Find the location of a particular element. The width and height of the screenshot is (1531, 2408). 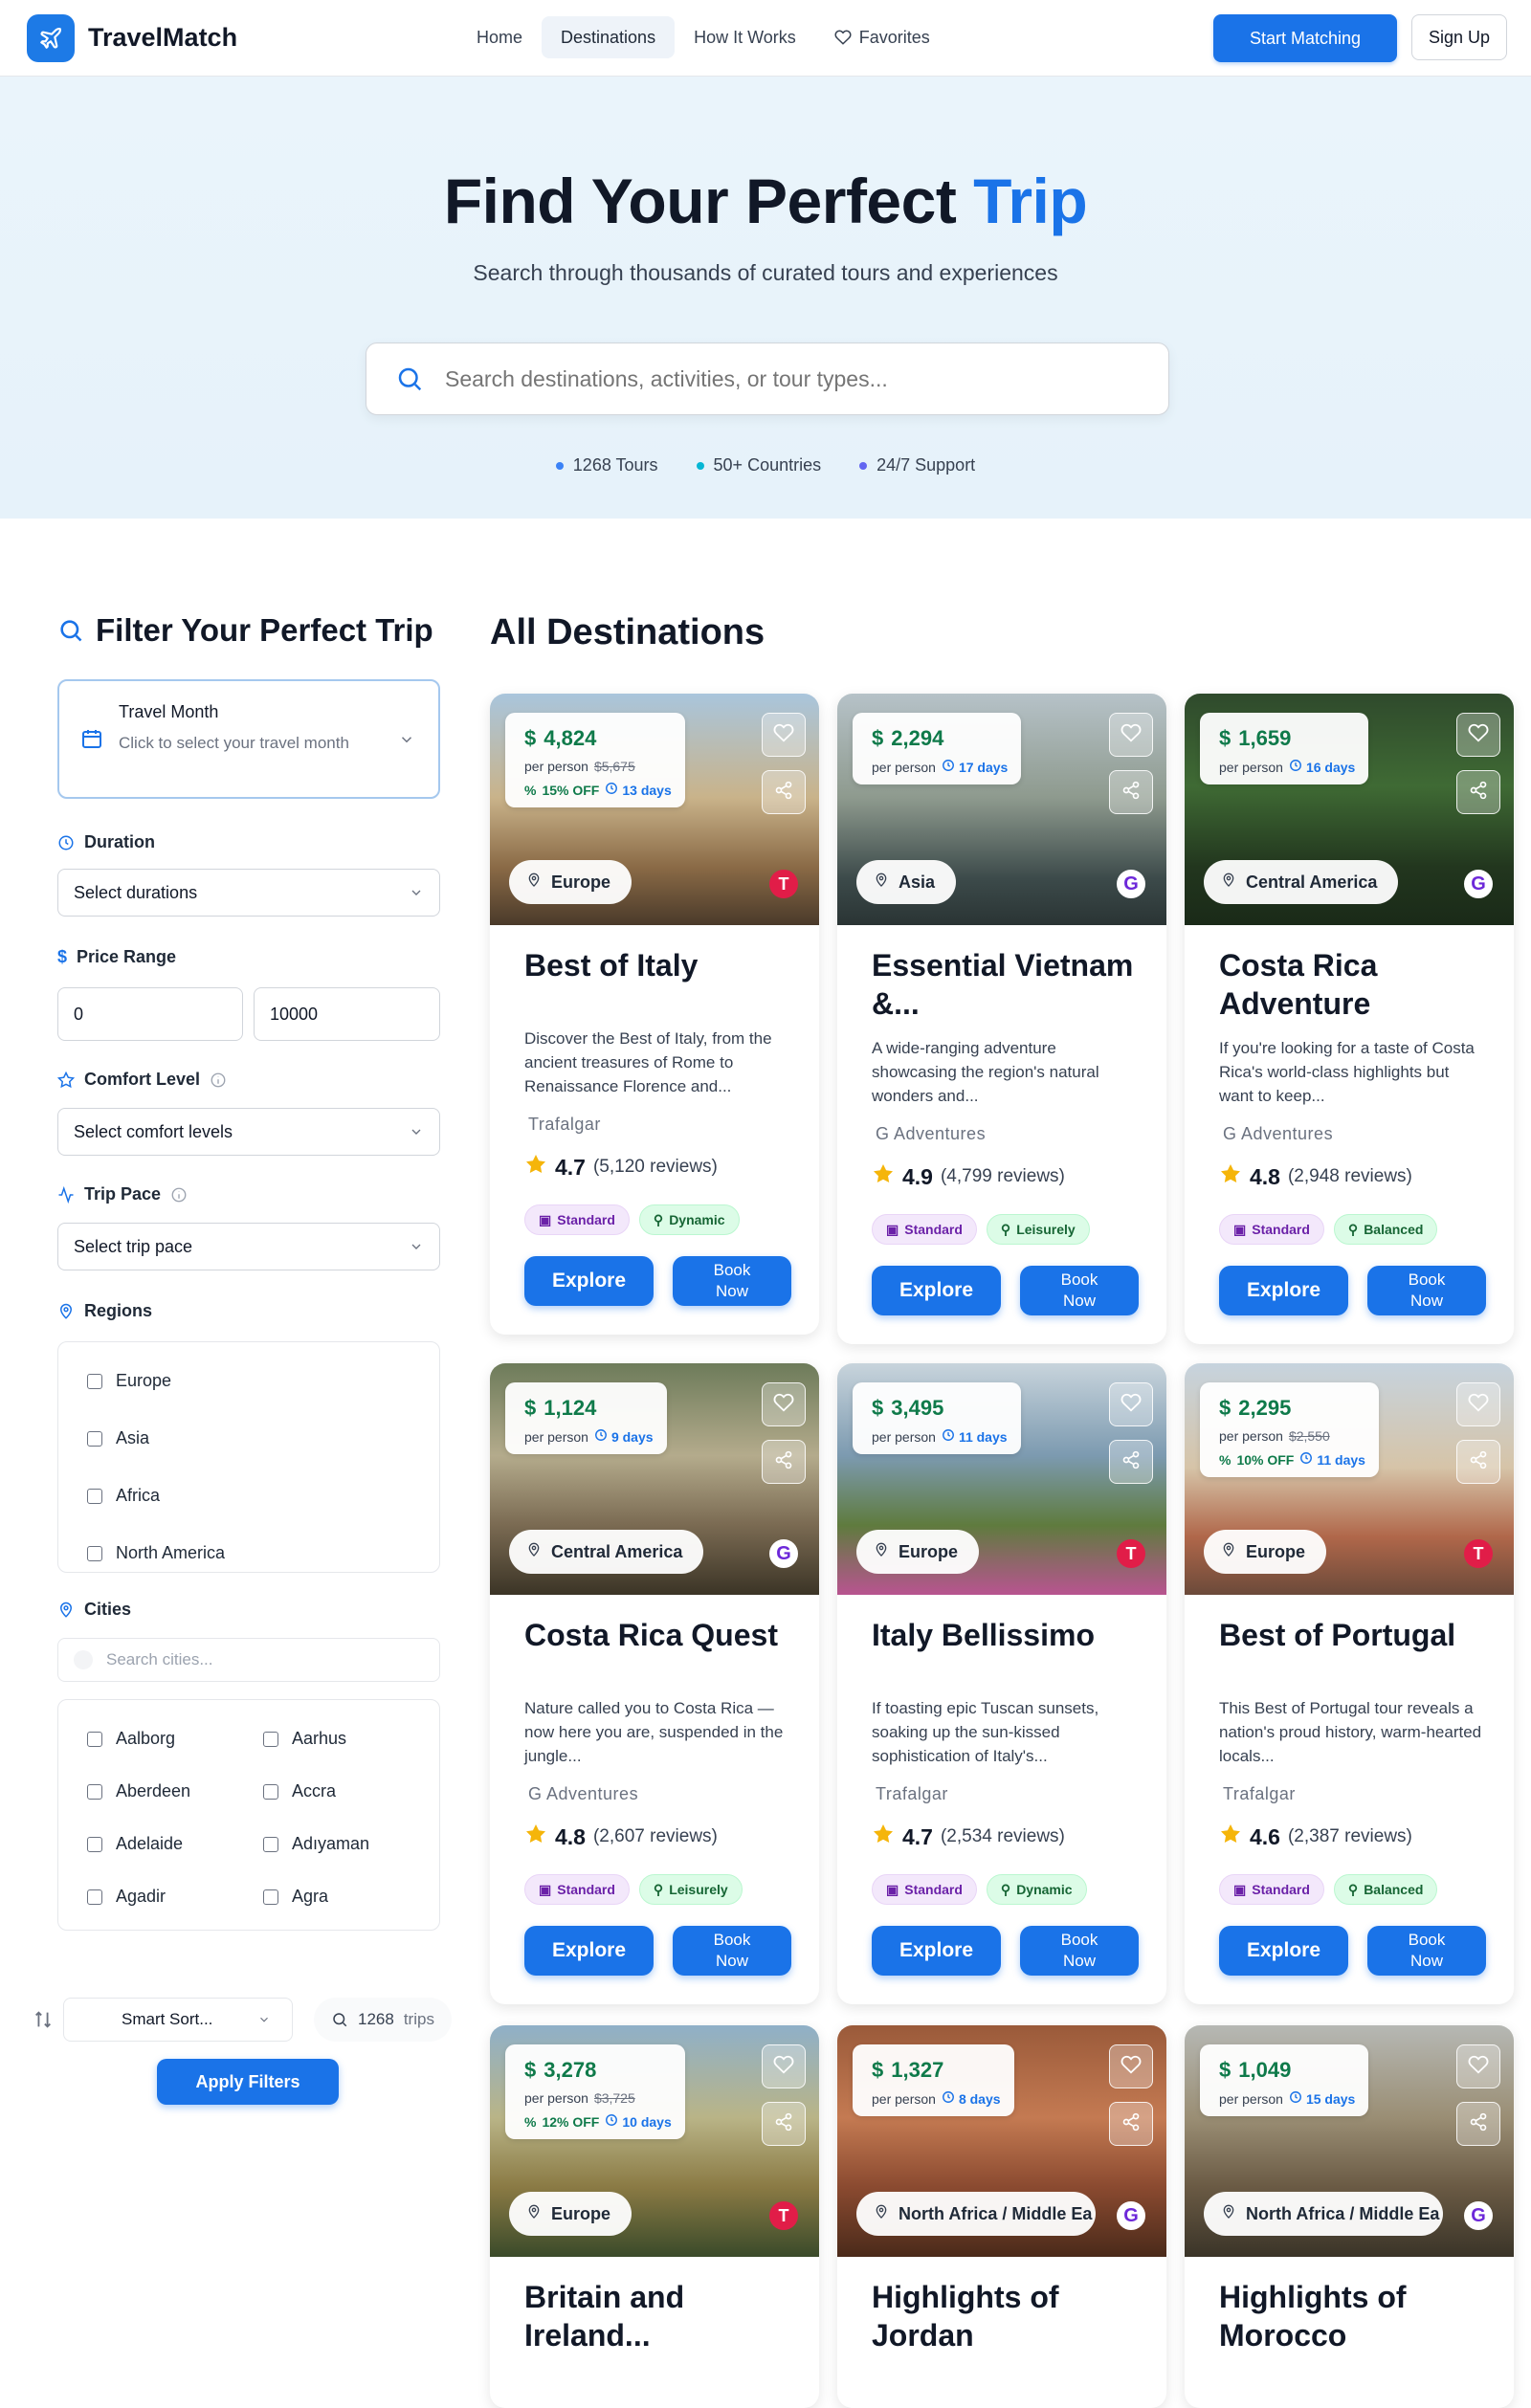

region-checkbox-africa: Africa is located at coordinates (123, 1496).